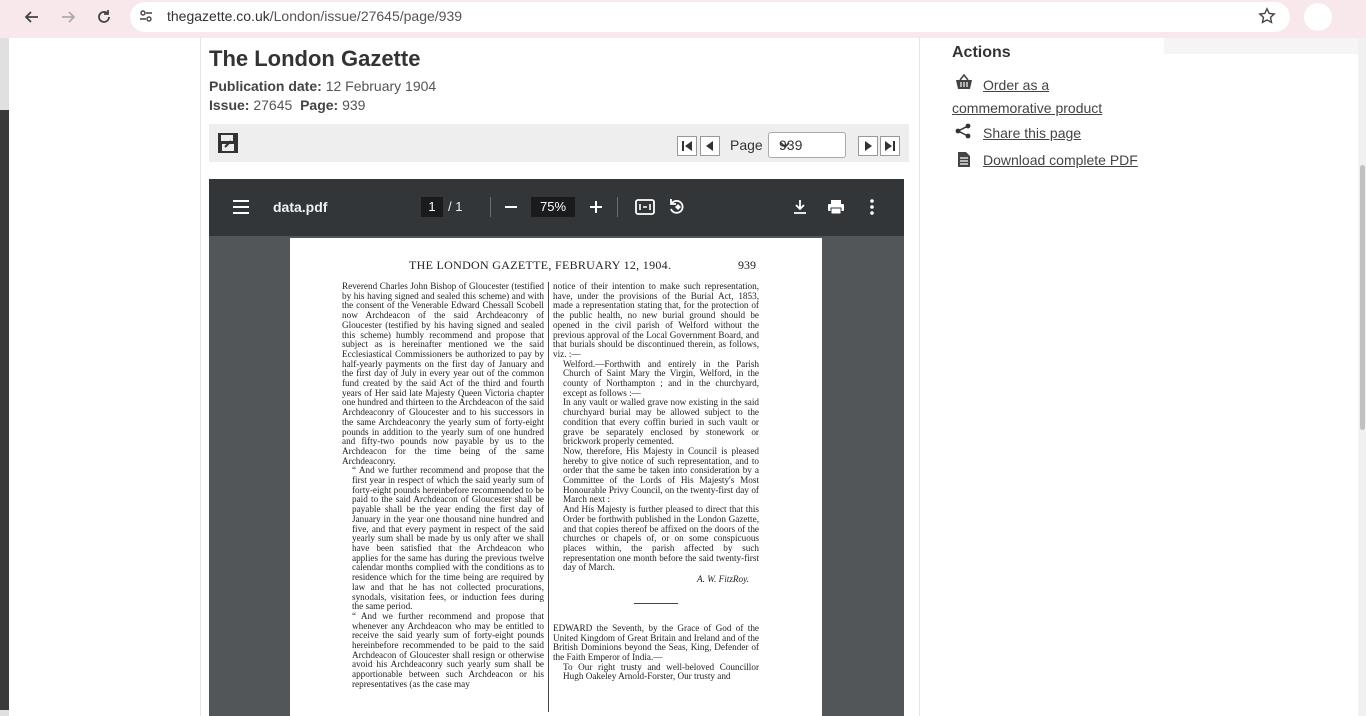 The image size is (1366, 716). I want to click on profile-avatar, so click(1318, 17).